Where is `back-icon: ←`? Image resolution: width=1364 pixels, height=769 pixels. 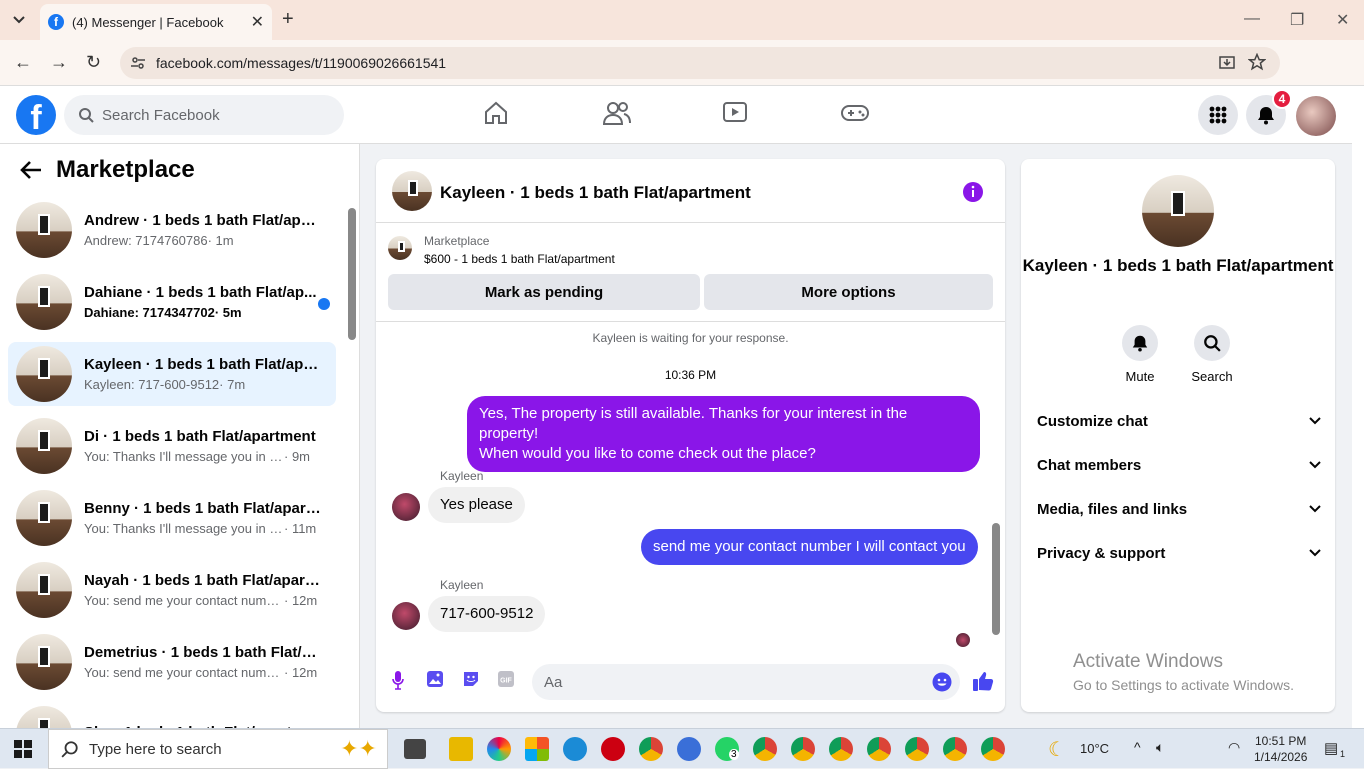 back-icon: ← is located at coordinates (23, 62).